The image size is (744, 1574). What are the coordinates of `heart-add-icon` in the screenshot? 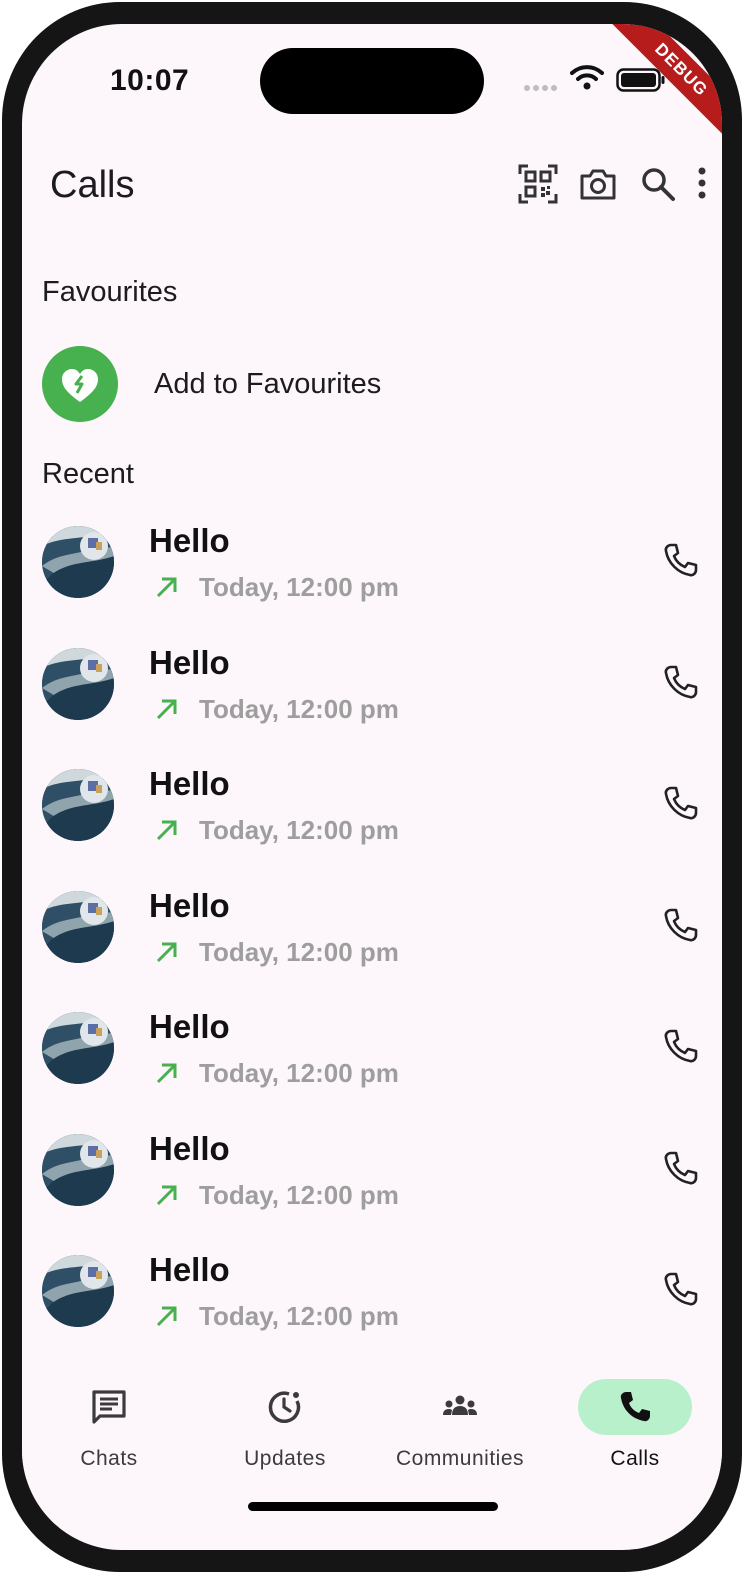 It's located at (80, 385).